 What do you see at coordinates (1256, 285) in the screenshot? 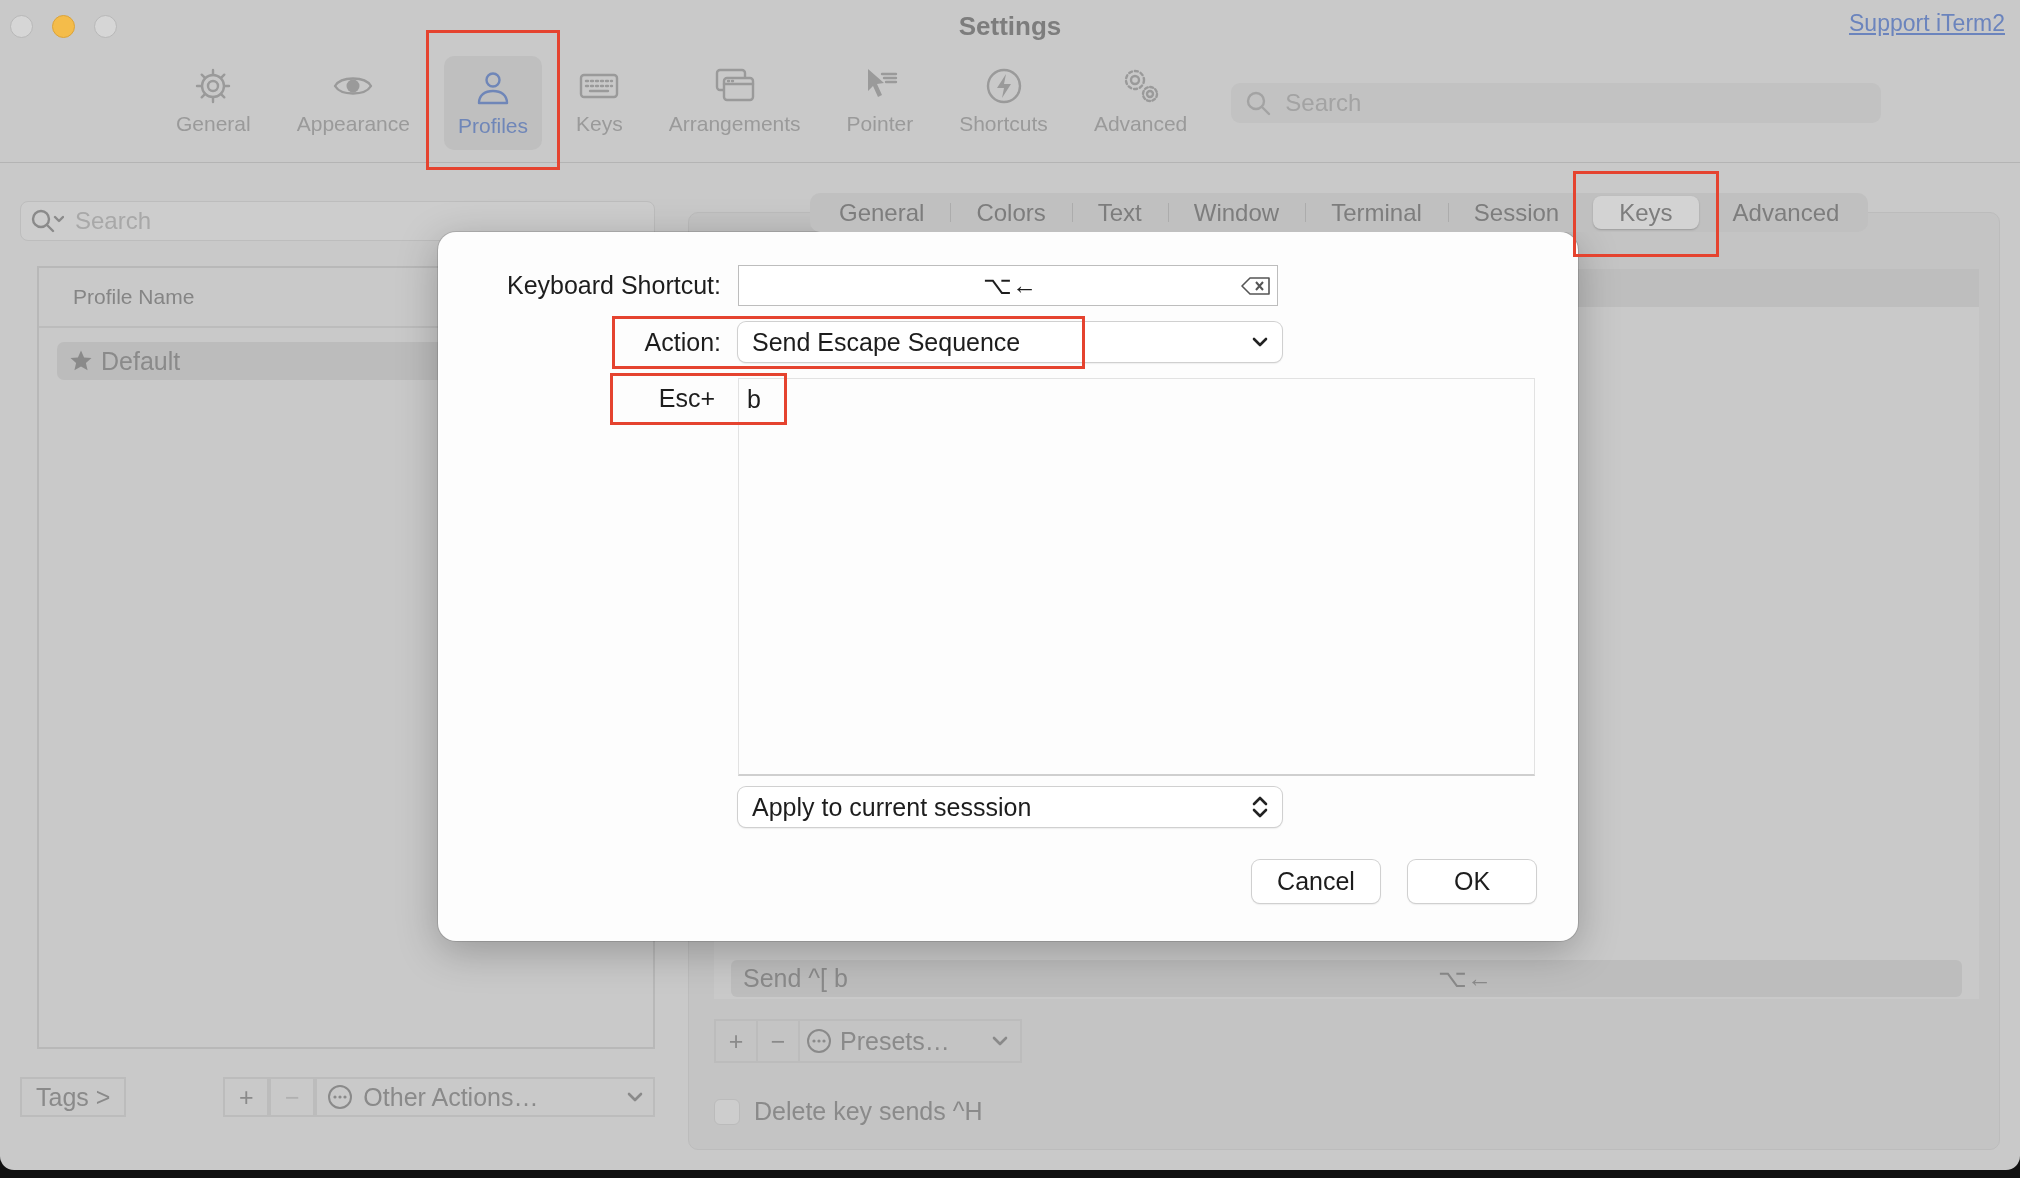
I see `clear-icon` at bounding box center [1256, 285].